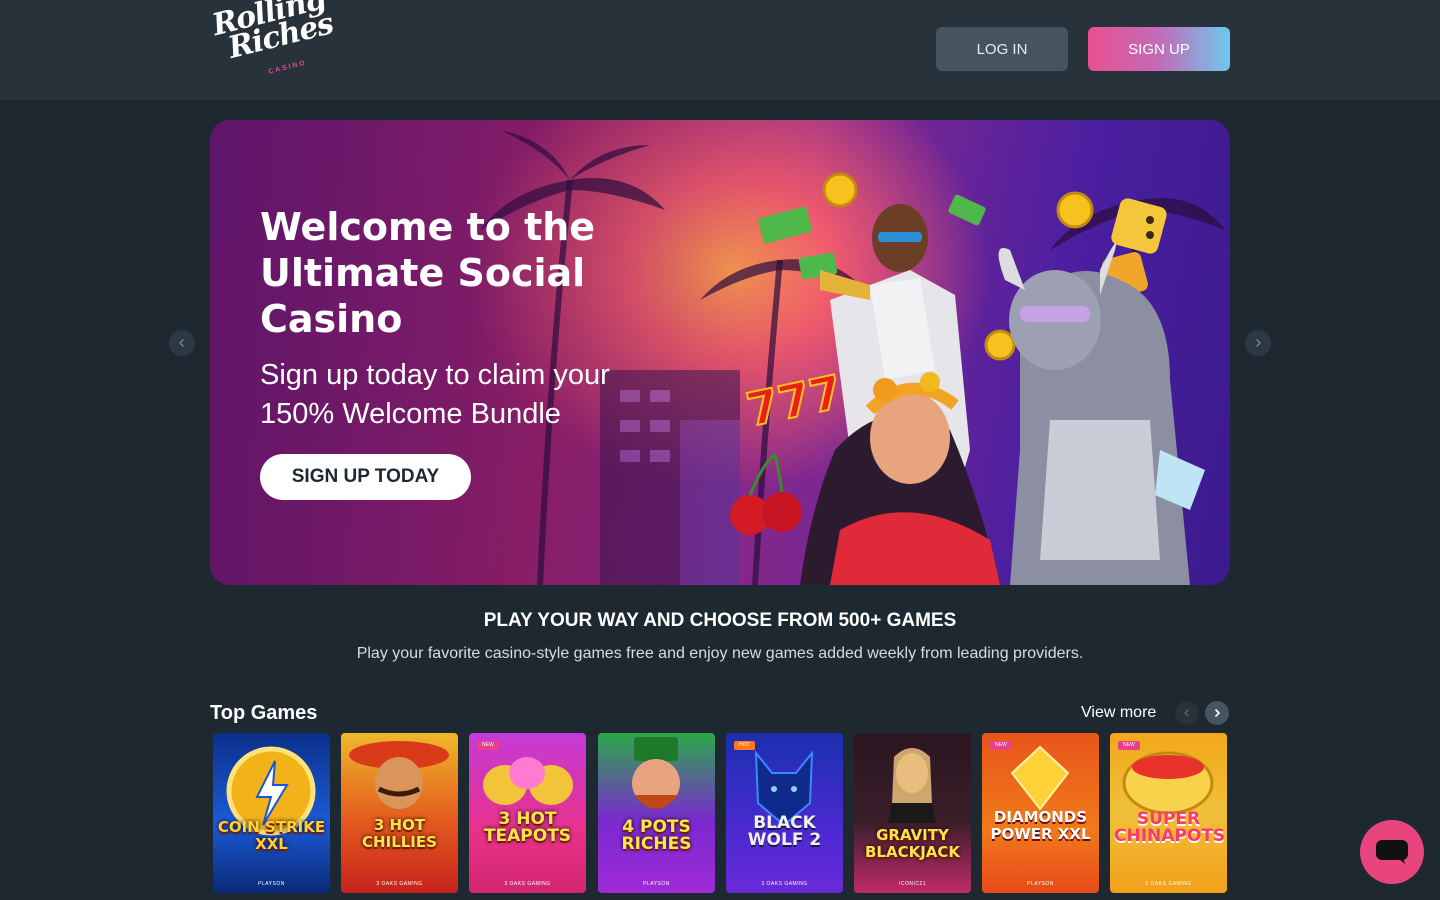 This screenshot has height=900, width=1440. I want to click on game-card-coin-strike: COIN STRIKE XXL PLAYSON, so click(271, 813).